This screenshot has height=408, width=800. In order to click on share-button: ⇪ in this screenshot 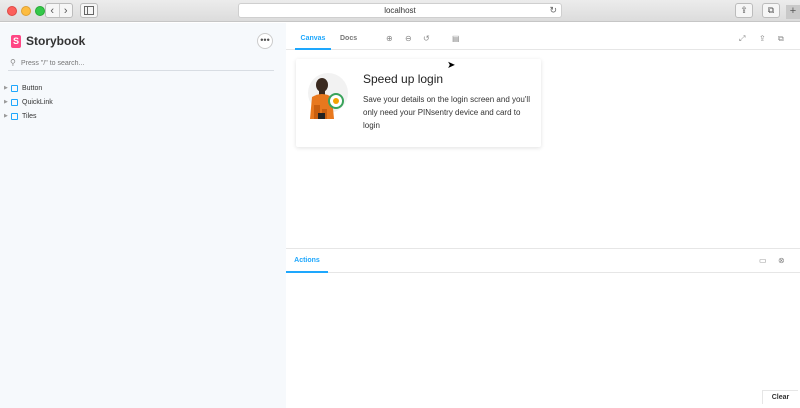, I will do `click(744, 10)`.